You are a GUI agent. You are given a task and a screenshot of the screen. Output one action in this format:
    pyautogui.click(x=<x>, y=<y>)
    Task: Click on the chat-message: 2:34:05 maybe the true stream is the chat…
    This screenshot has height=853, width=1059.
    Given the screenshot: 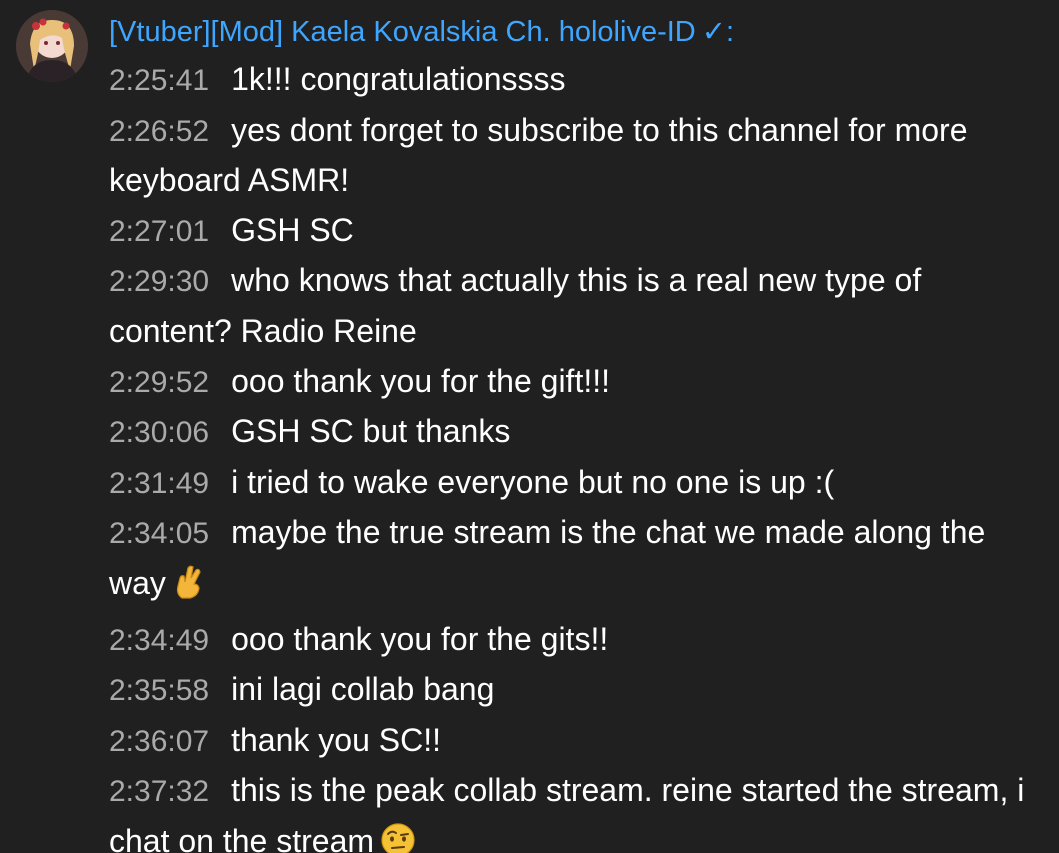 What is the action you would take?
    pyautogui.click(x=576, y=561)
    